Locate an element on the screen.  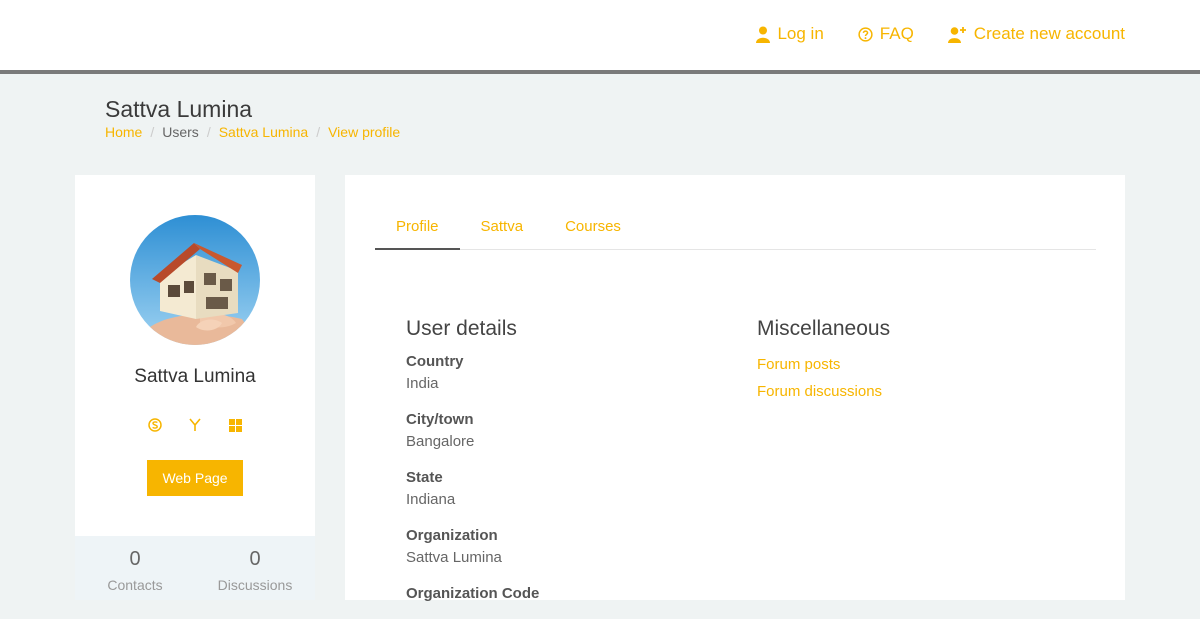
faq-link: FAQ is located at coordinates (886, 34).